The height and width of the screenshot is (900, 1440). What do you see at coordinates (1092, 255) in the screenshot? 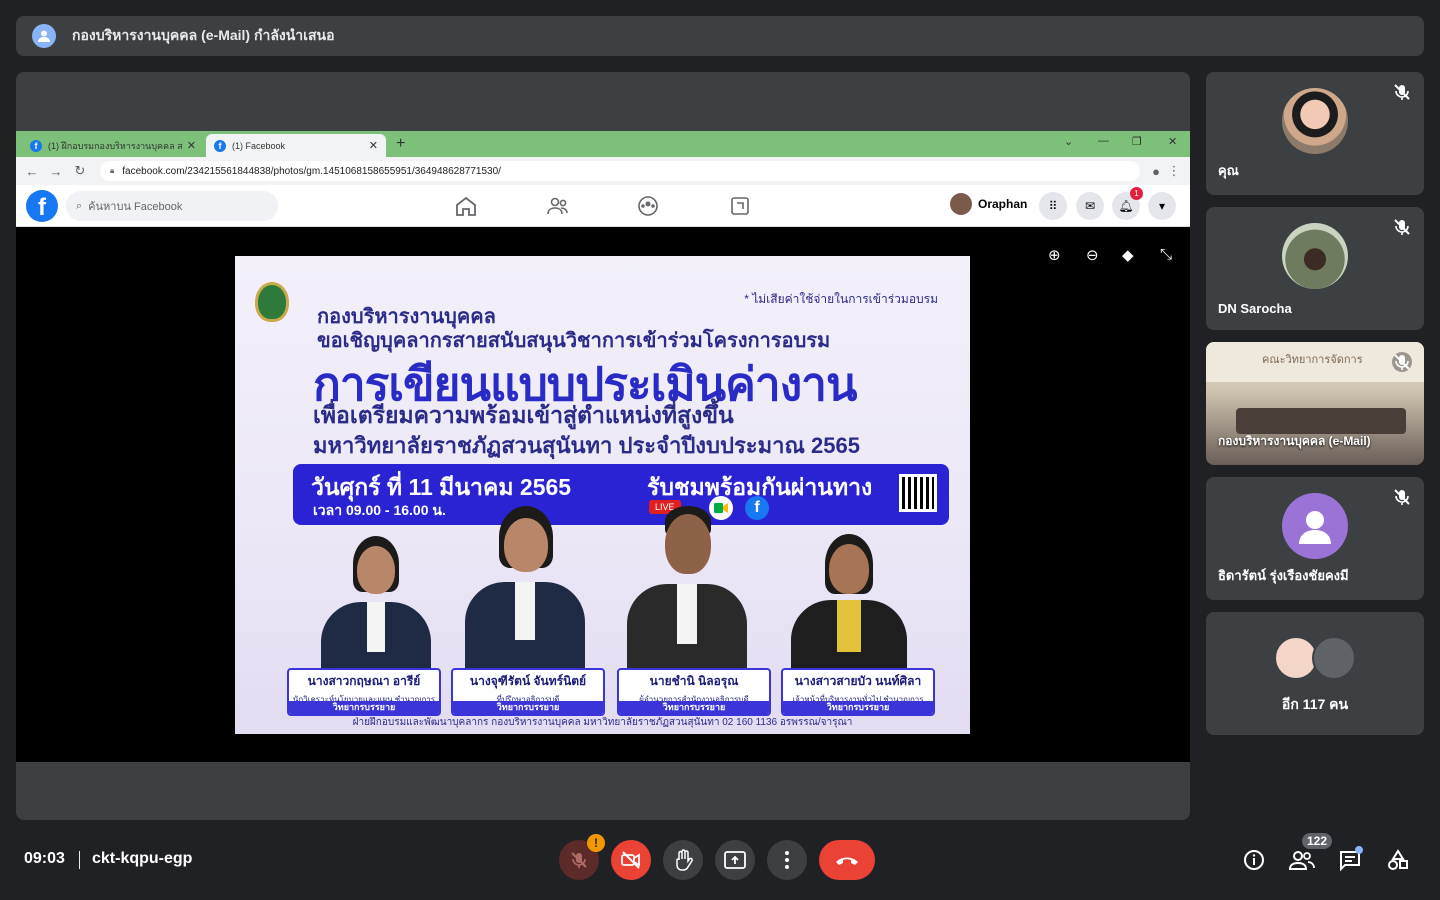
I see `zoom-out-icon: ⊖` at bounding box center [1092, 255].